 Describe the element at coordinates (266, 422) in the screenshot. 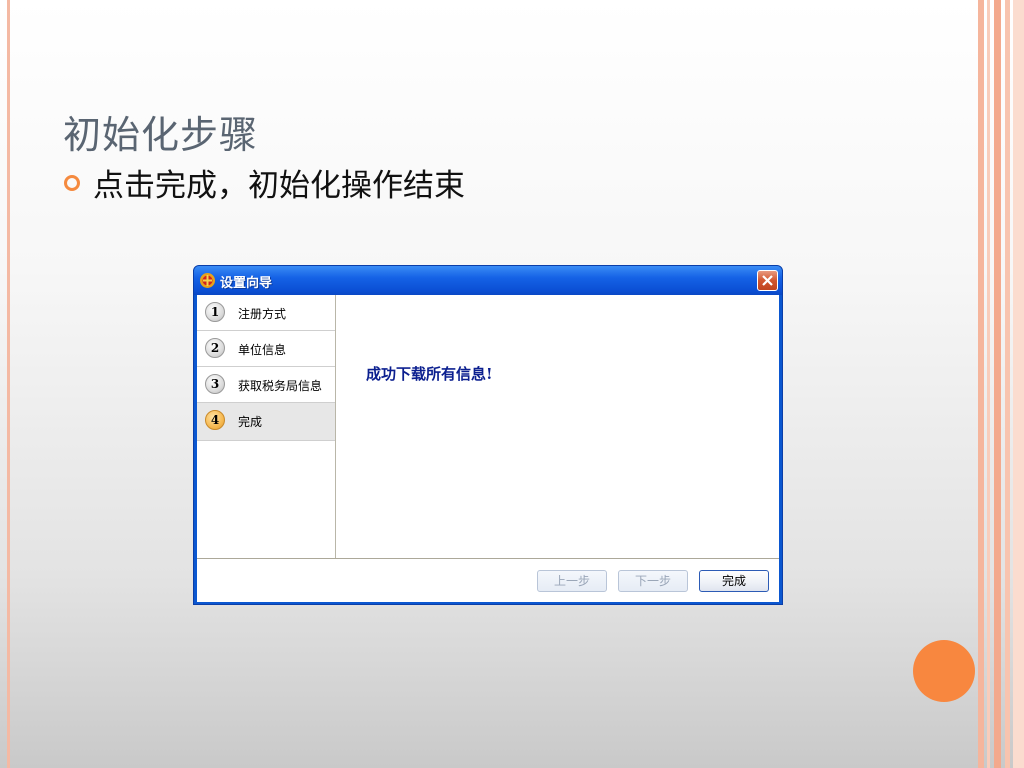

I see `step-item-finish: 4 完成` at that location.